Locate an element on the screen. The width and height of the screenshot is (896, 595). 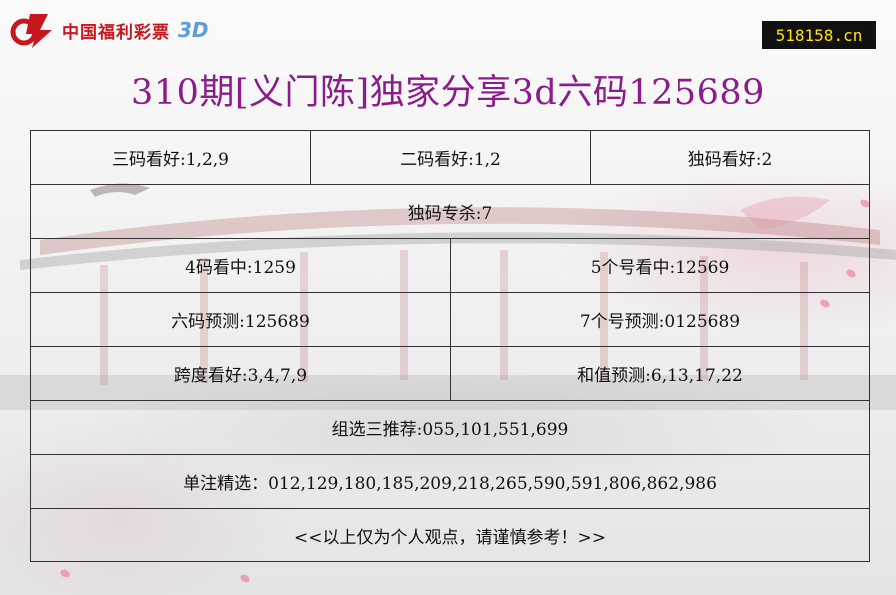
table-cell: 和值预测:6,13,17,22 is located at coordinates (660, 376).